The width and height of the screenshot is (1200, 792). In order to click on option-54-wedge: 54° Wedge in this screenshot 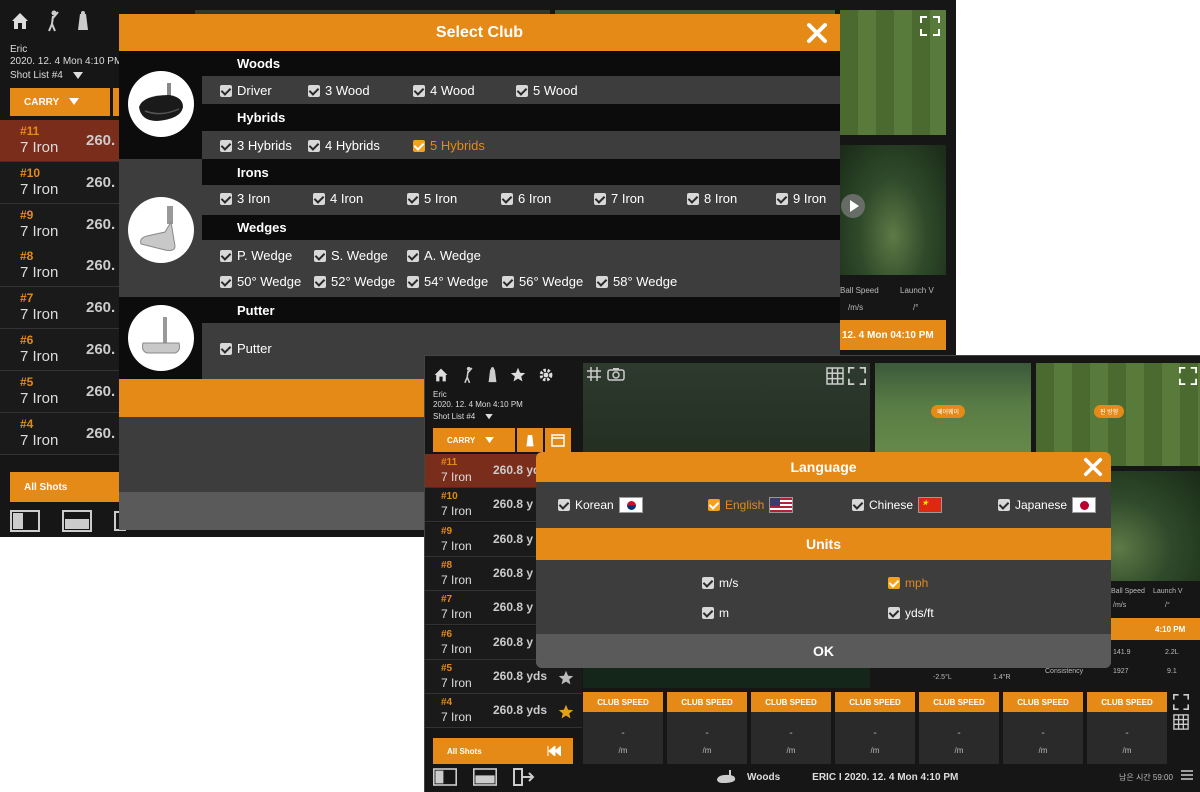, I will do `click(447, 281)`.